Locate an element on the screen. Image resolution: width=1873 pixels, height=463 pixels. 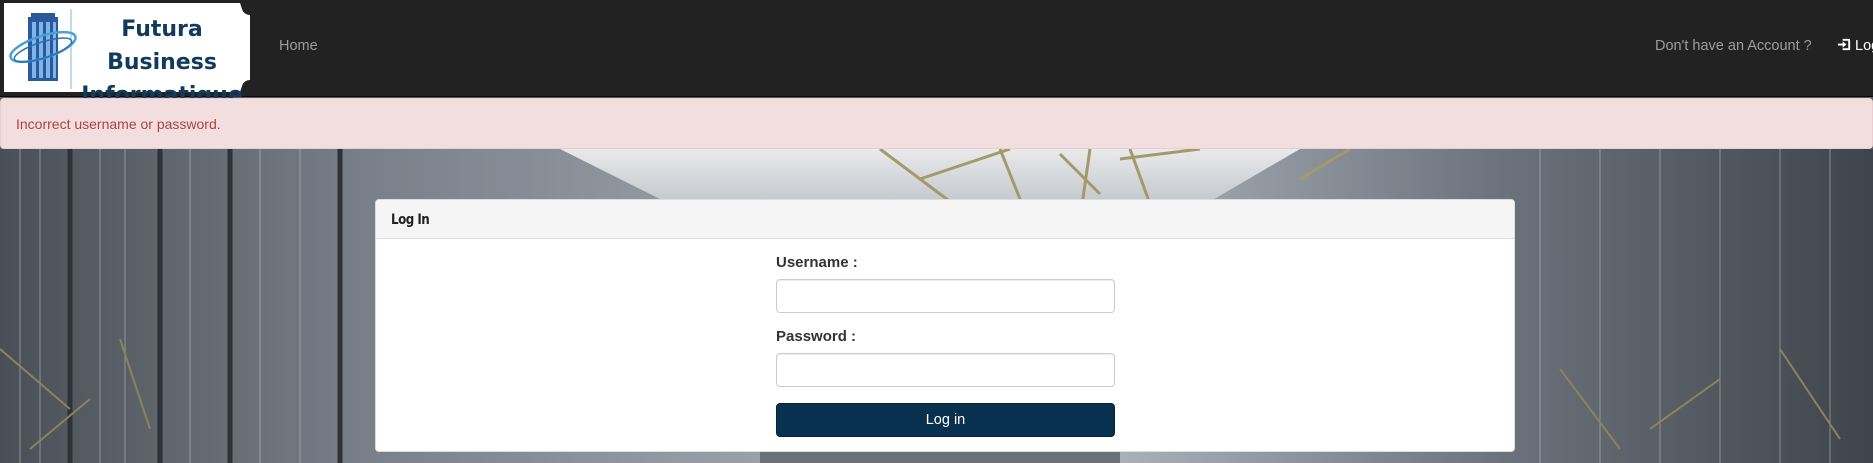
brand-logo-link: Futura Business Informatique is located at coordinates (127, 55).